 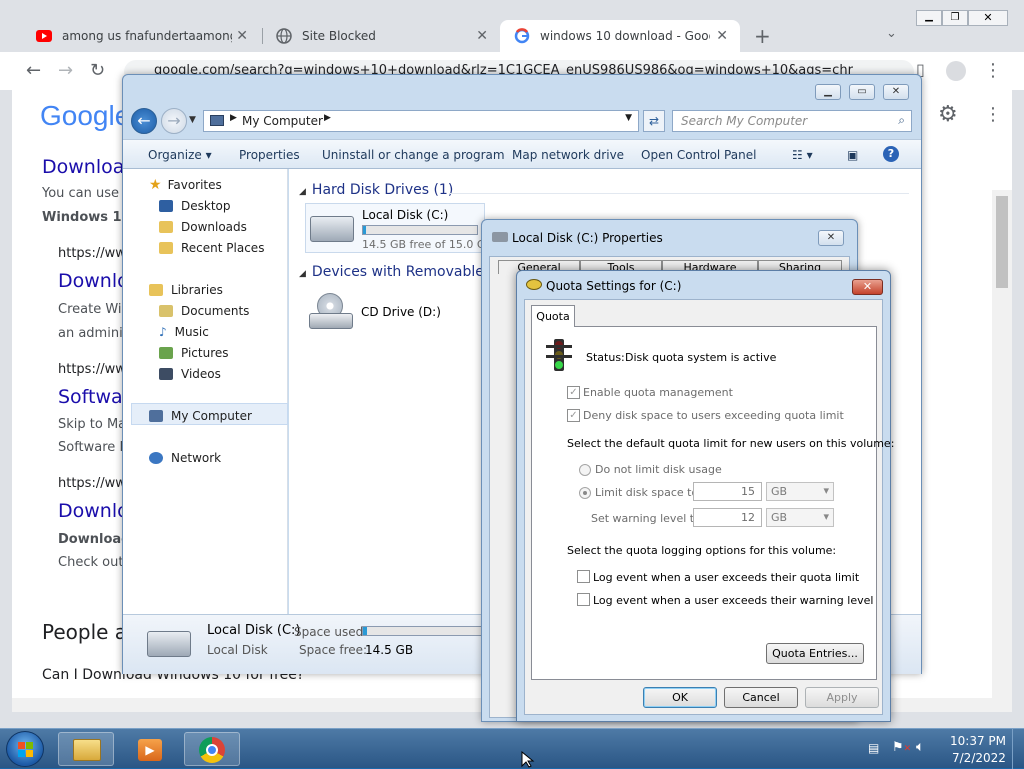 I want to click on nav-documents: Documents, so click(x=204, y=311).